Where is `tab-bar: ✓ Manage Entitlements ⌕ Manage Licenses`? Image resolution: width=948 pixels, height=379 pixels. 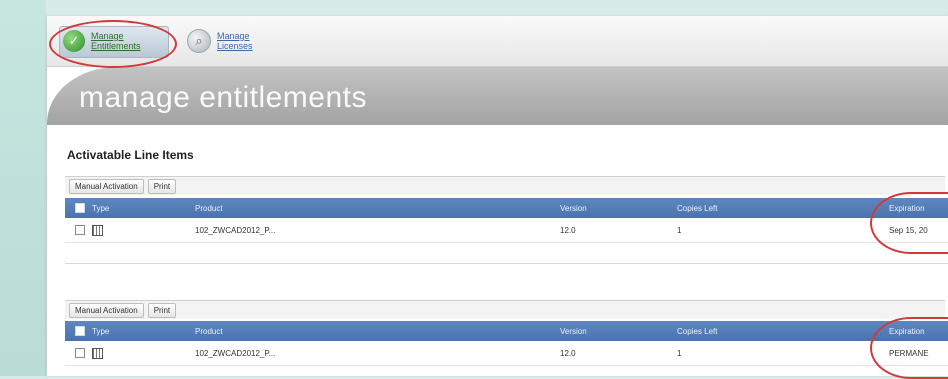 tab-bar: ✓ Manage Entitlements ⌕ Manage Licenses is located at coordinates (497, 41).